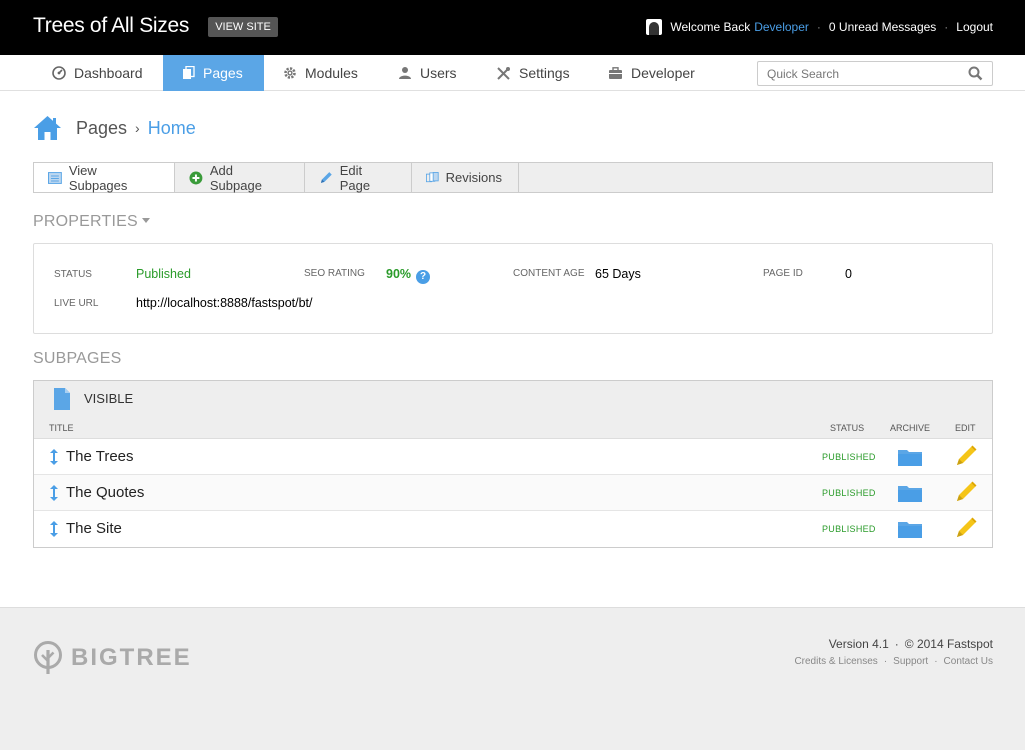 This screenshot has height=750, width=1025. What do you see at coordinates (77, 358) in the screenshot?
I see `subpages-title: SUBPAGES` at bounding box center [77, 358].